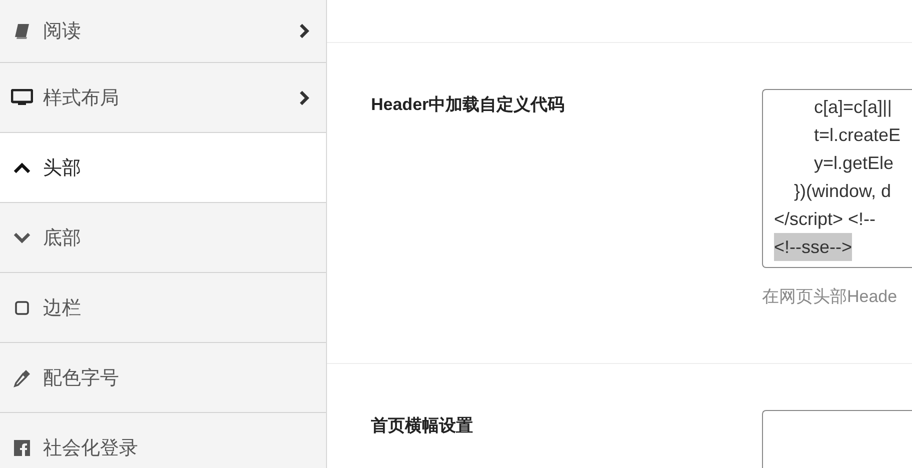 The width and height of the screenshot is (912, 468). I want to click on sidebar-item: 社会化登录, so click(163, 440).